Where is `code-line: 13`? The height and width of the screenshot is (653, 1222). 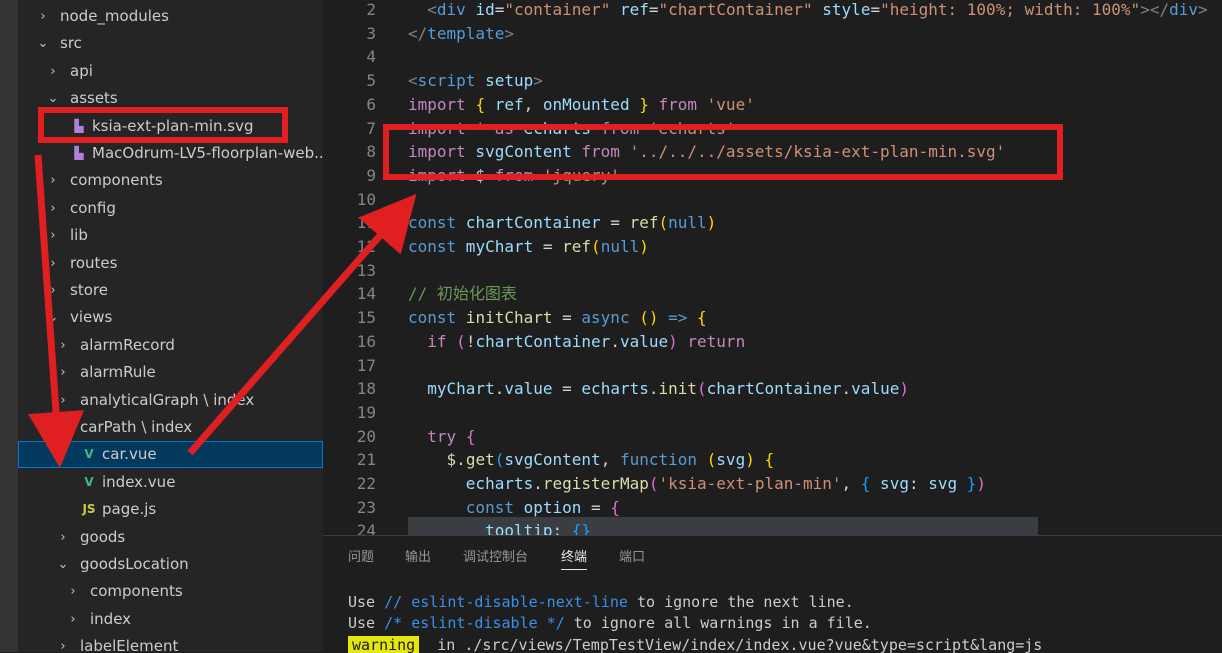
code-line: 13 is located at coordinates (772, 271).